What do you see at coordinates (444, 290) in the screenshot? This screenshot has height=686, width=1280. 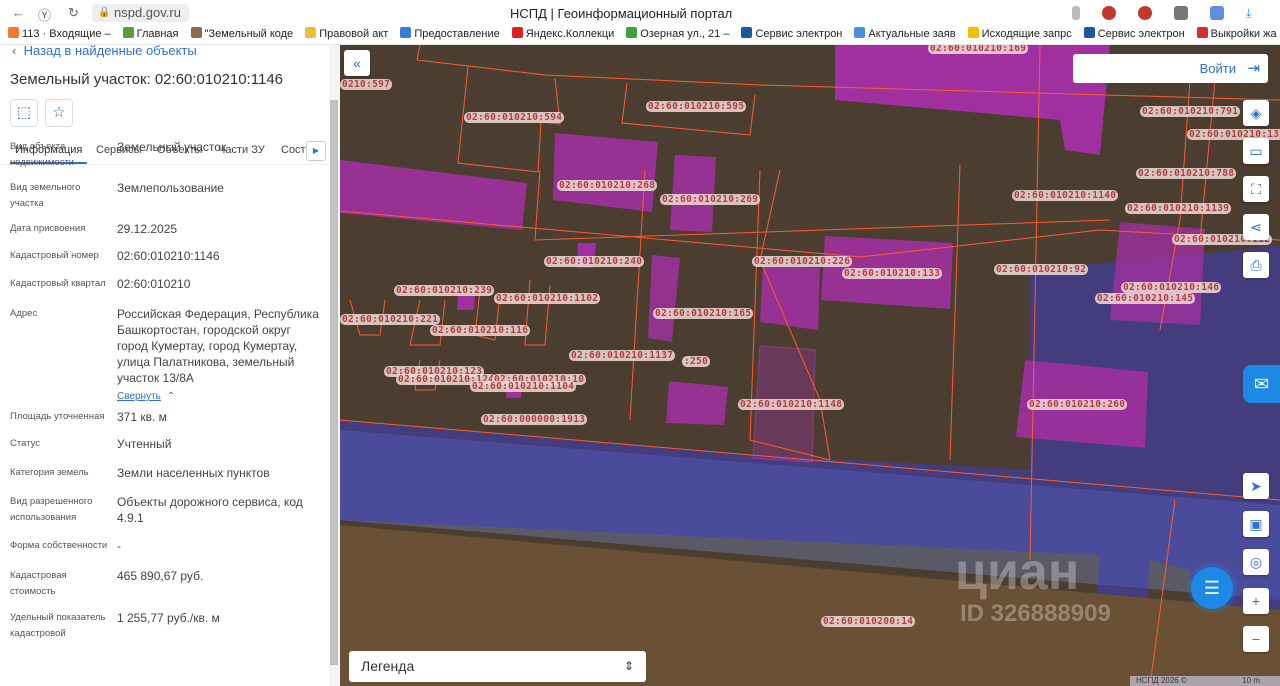 I see `parcel-label: 02:60:010210:239` at bounding box center [444, 290].